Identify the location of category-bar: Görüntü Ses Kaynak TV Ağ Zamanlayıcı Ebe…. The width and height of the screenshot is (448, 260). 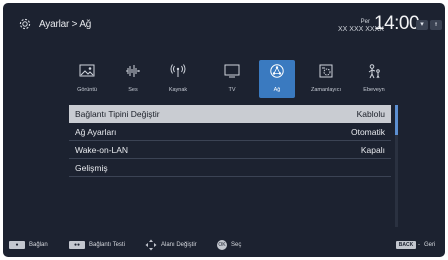
(234, 79).